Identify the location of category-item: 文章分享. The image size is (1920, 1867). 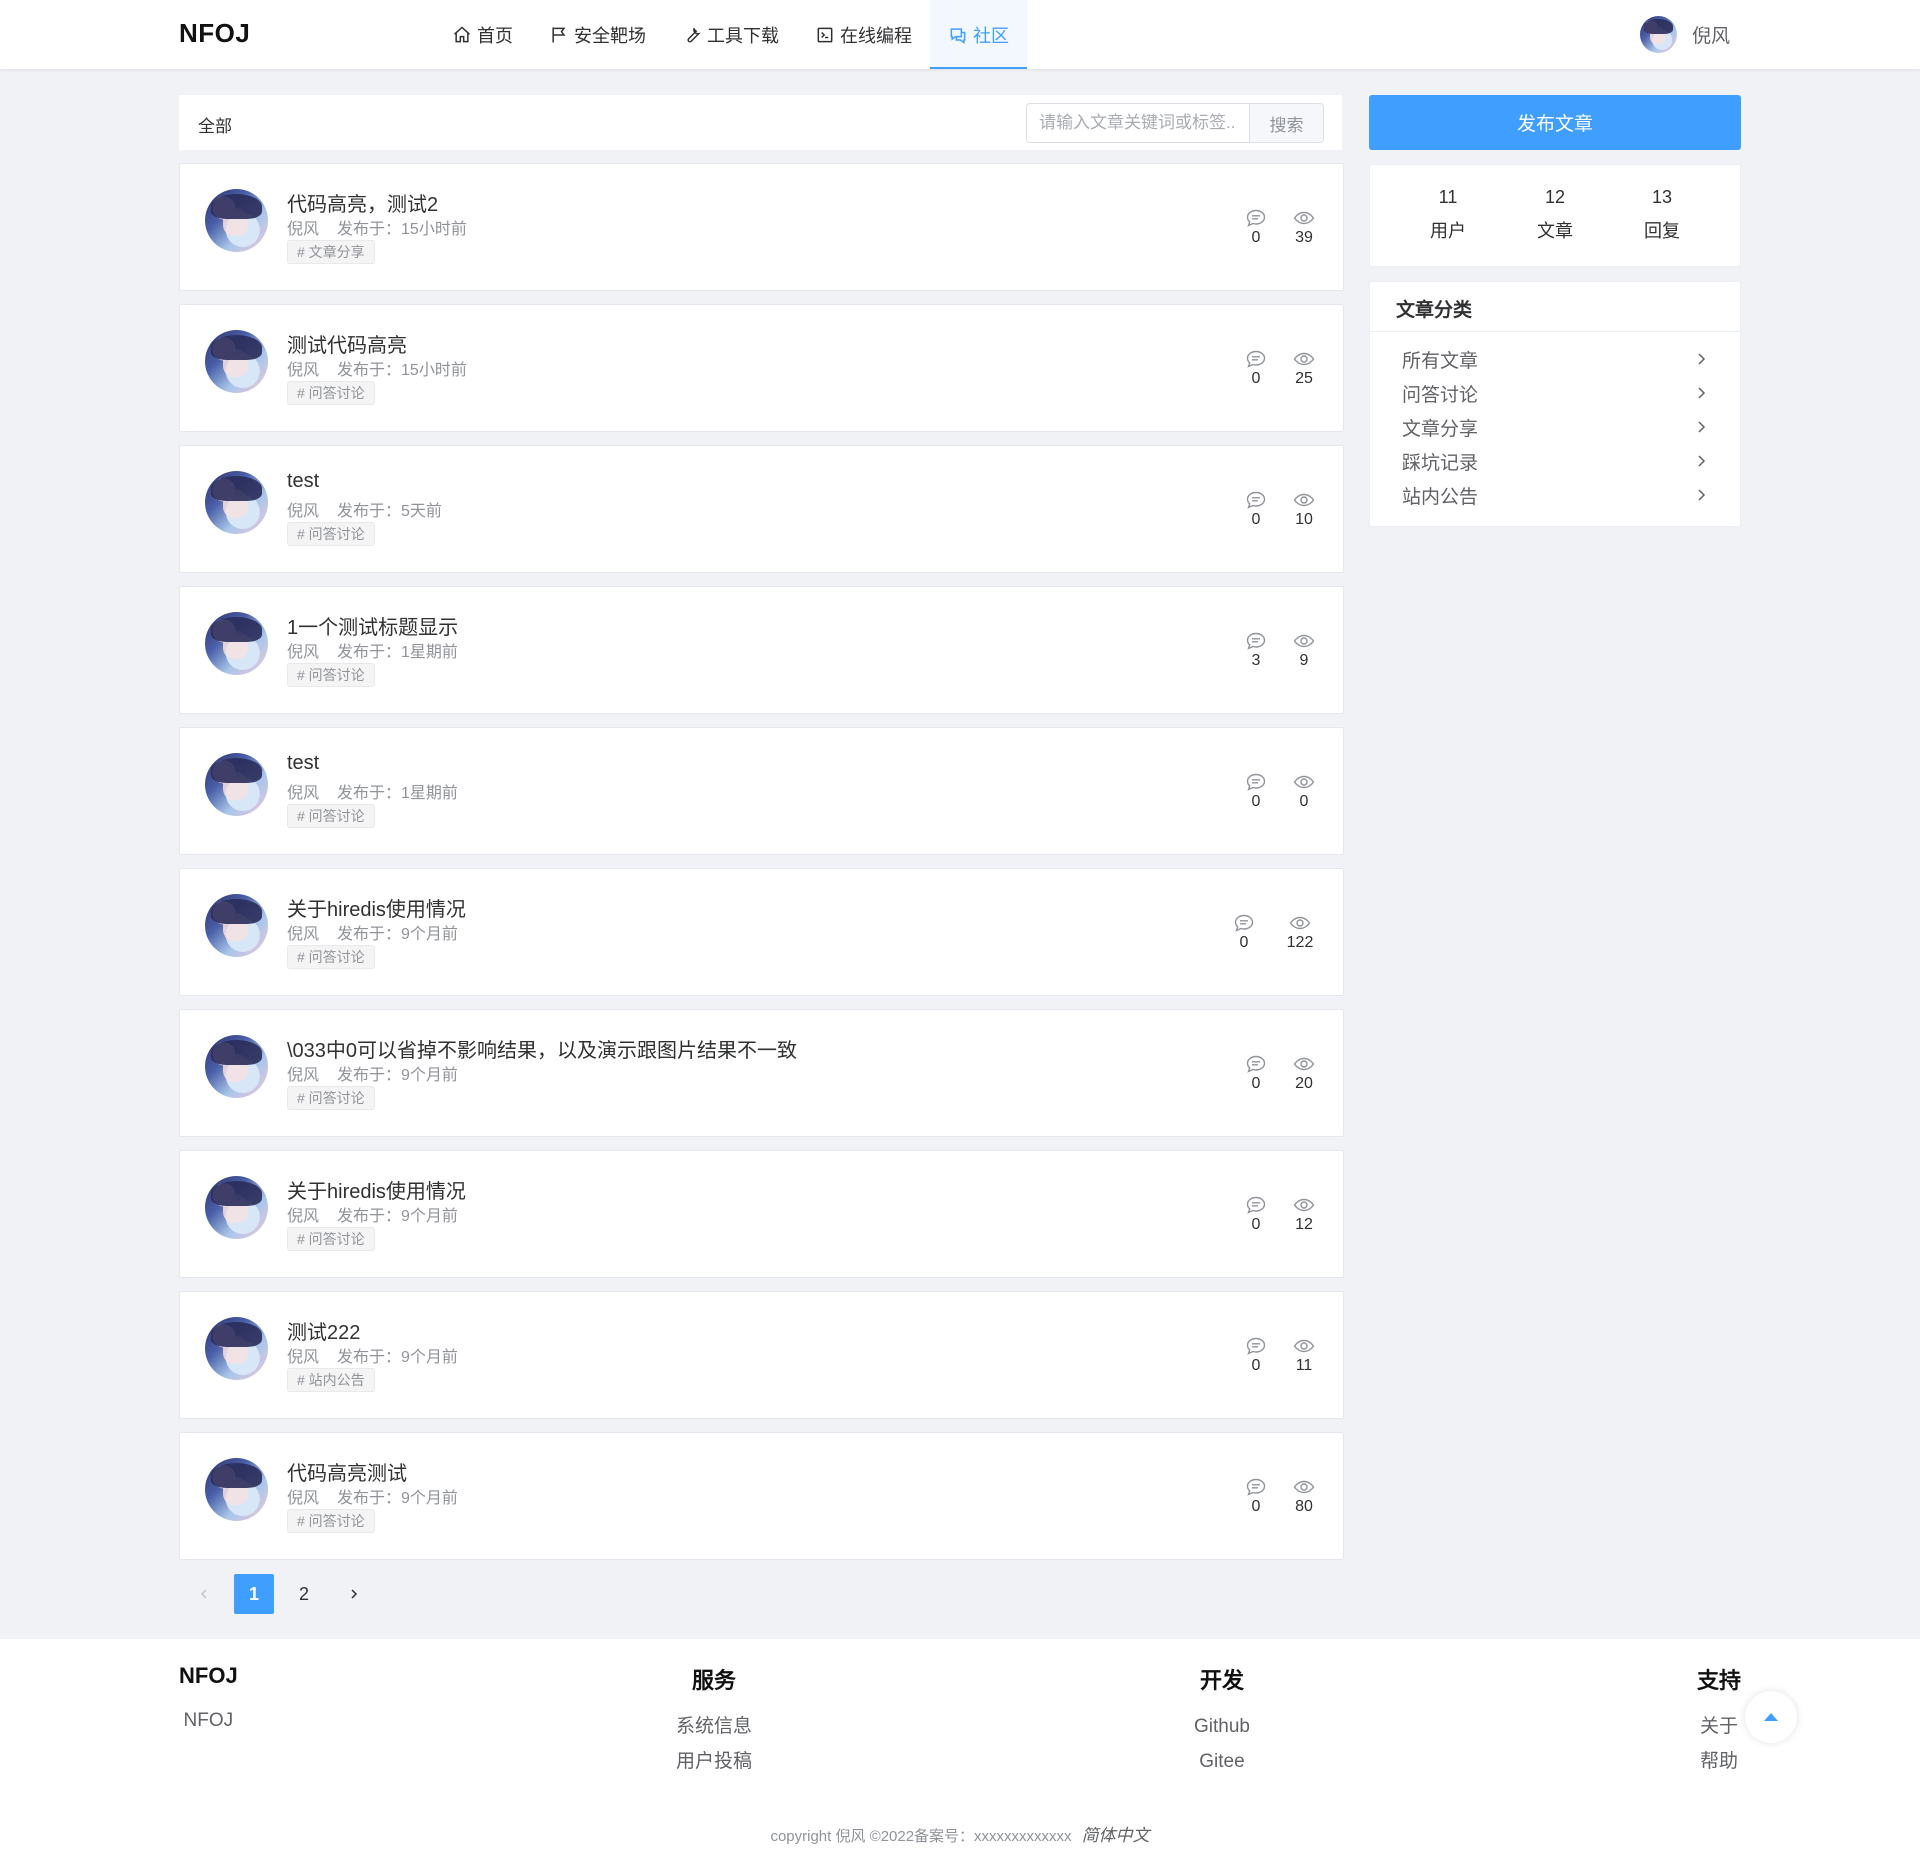
(1571, 427).